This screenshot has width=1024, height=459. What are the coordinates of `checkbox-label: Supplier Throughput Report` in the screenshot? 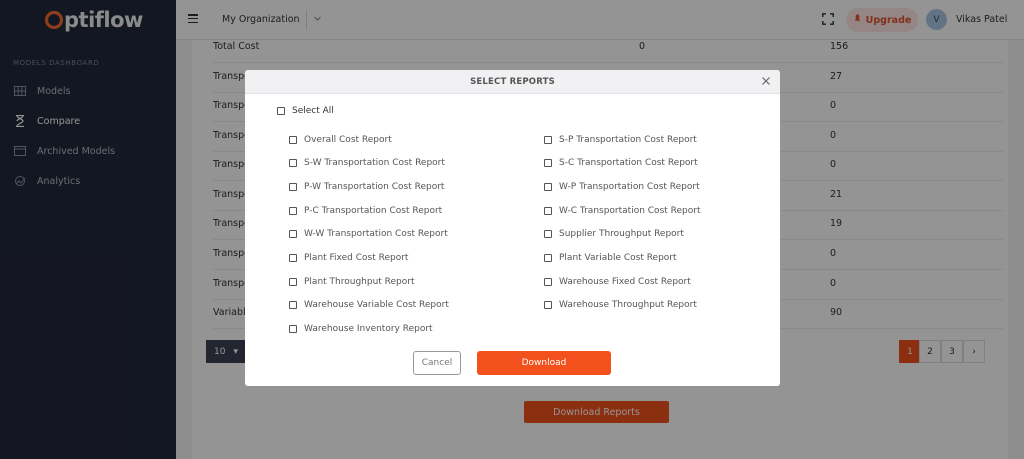 It's located at (621, 234).